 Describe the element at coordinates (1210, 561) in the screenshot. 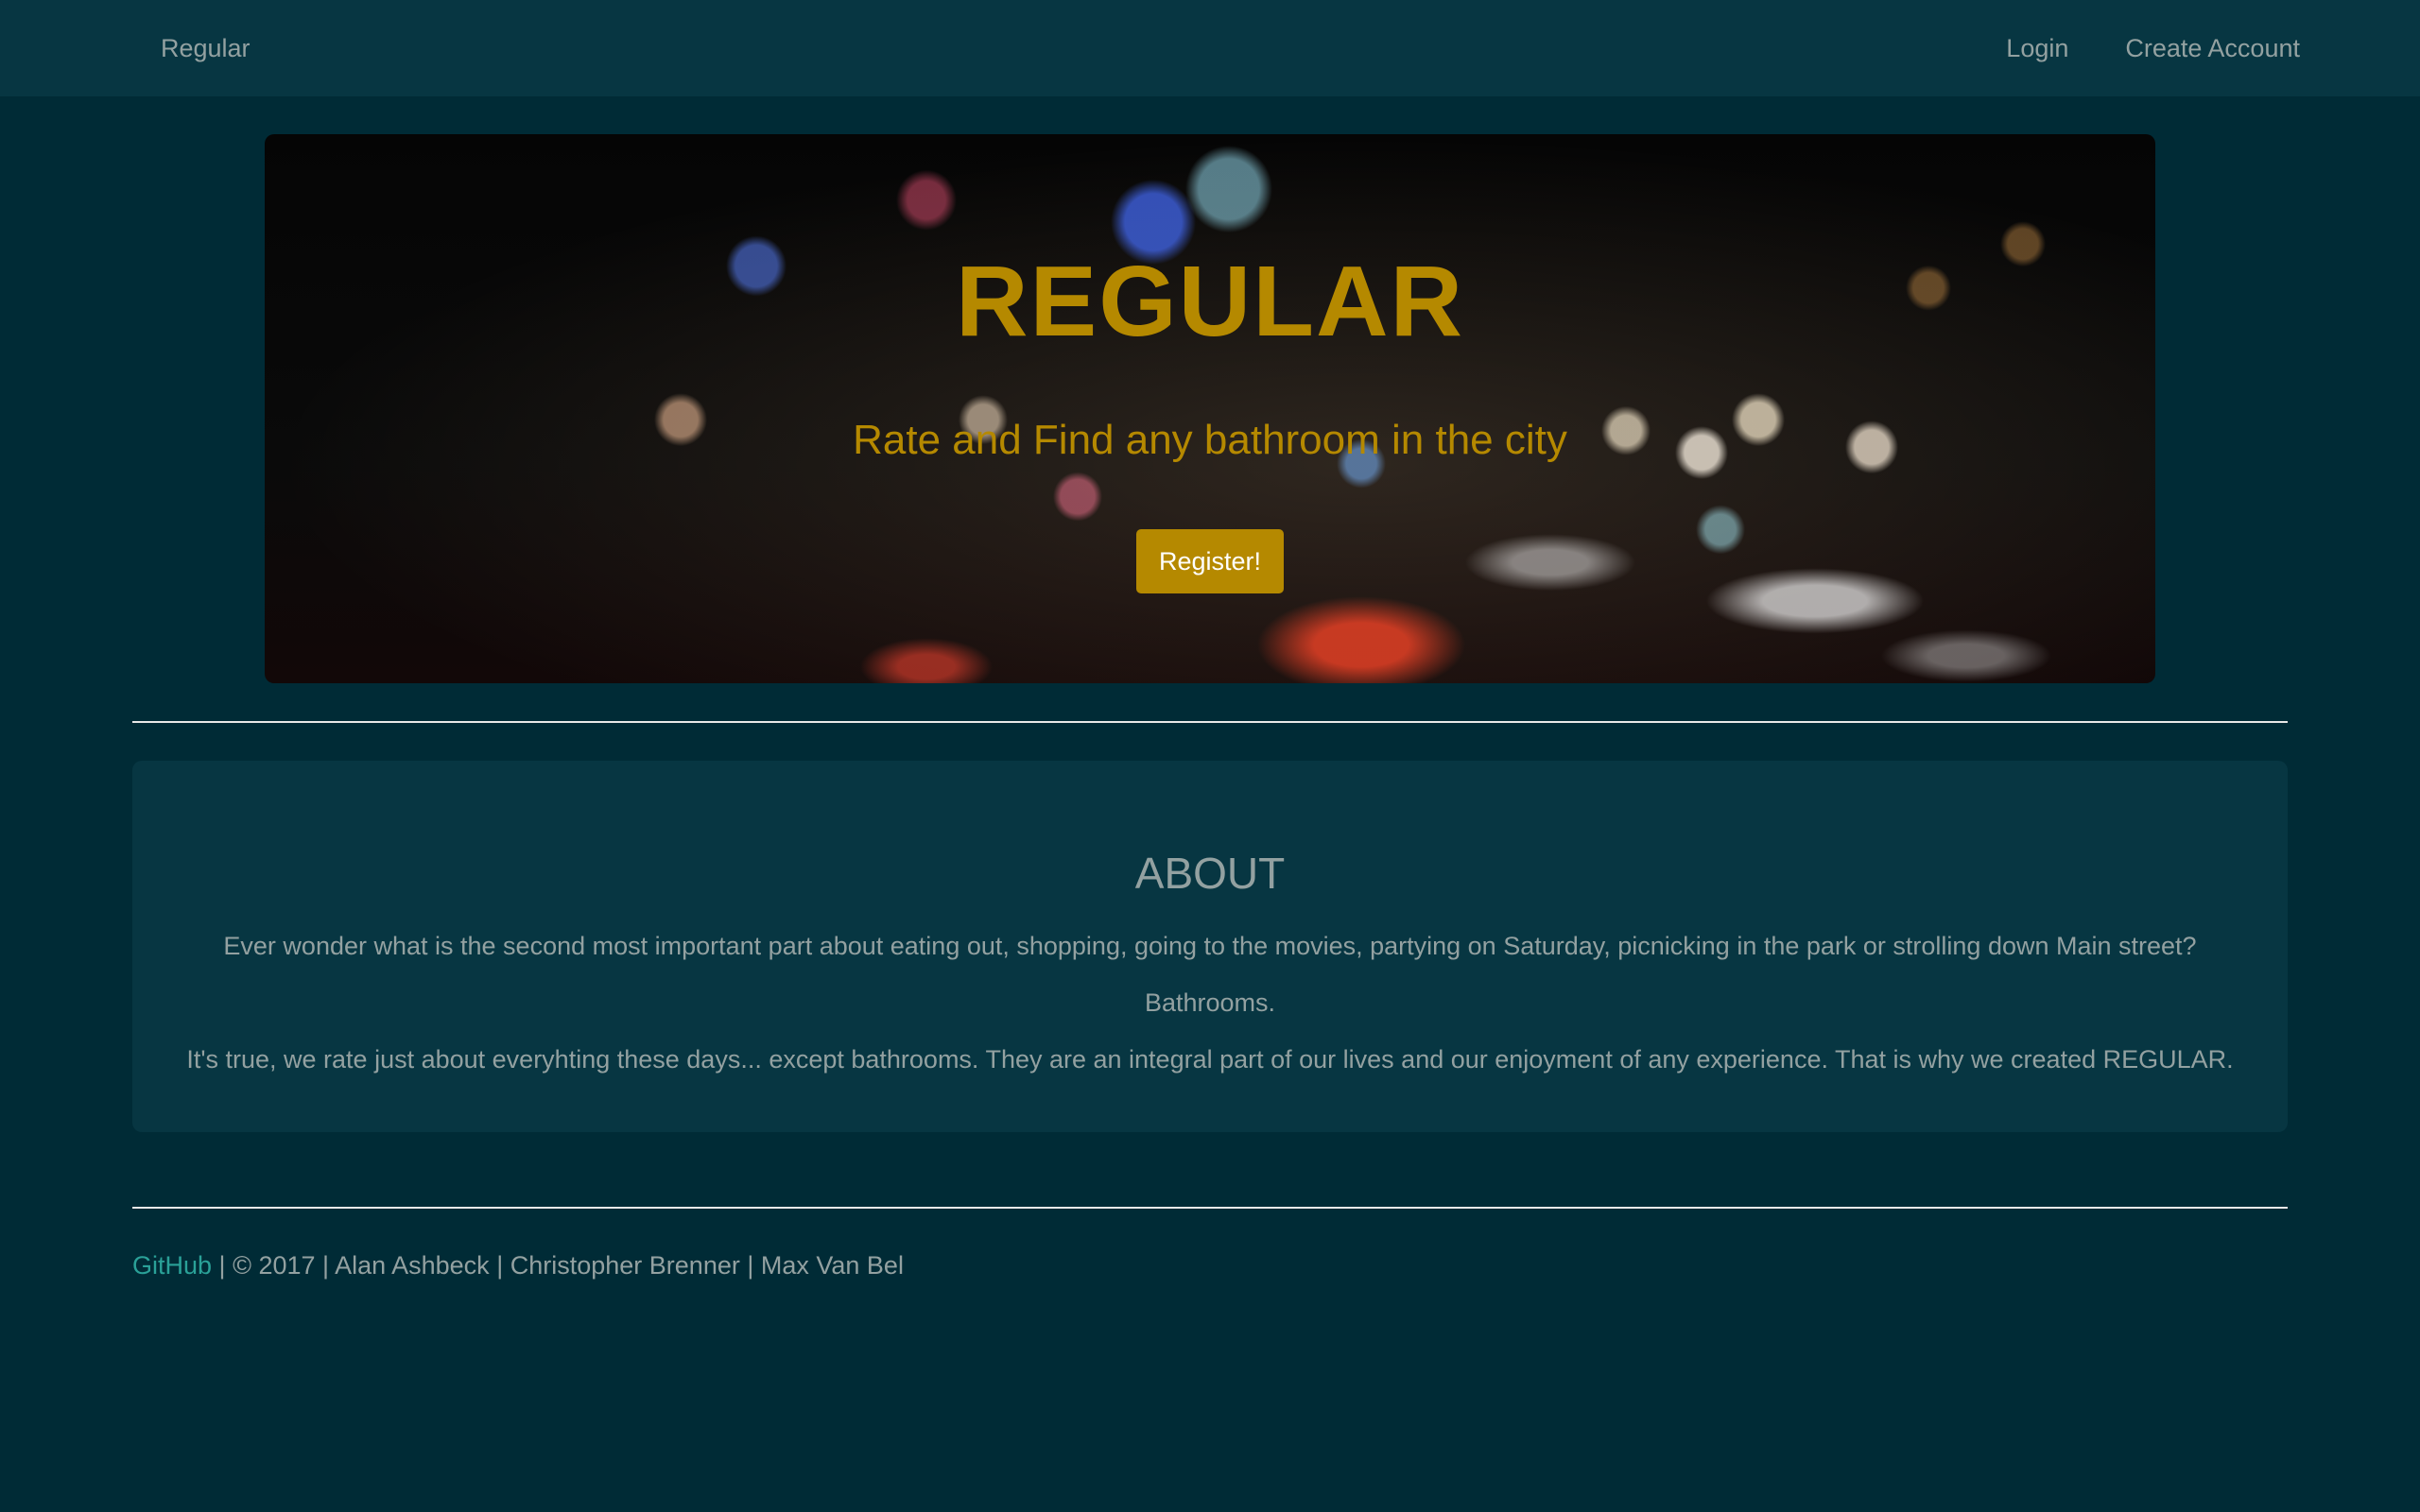

I see `register-button: Register!` at that location.